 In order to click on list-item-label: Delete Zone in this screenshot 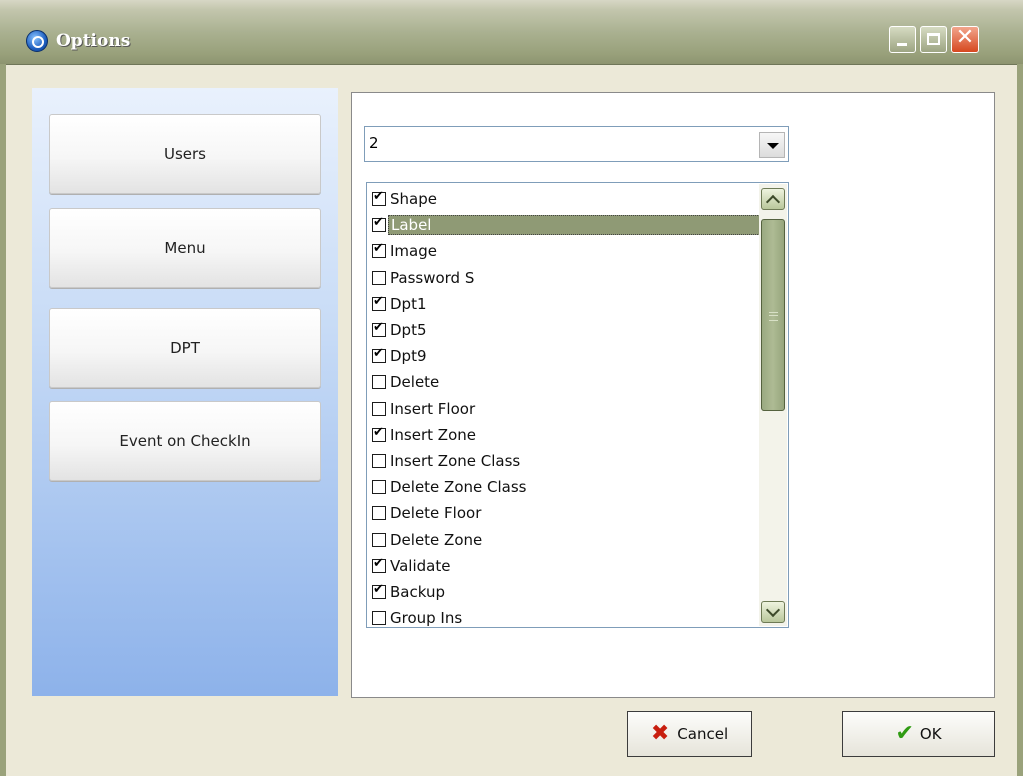, I will do `click(436, 539)`.